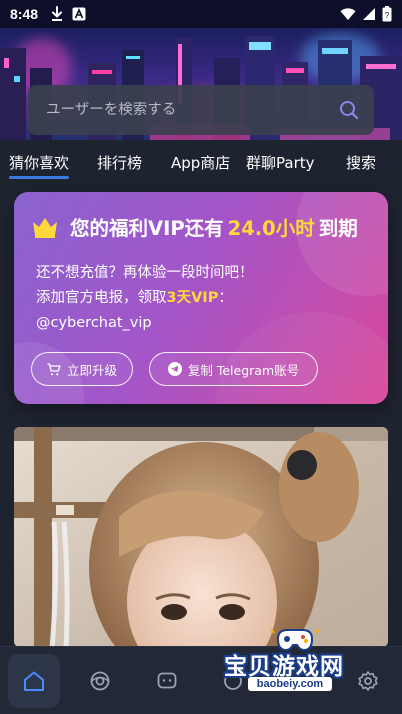 Image resolution: width=402 pixels, height=714 pixels. What do you see at coordinates (369, 14) in the screenshot?
I see `signal-icon` at bounding box center [369, 14].